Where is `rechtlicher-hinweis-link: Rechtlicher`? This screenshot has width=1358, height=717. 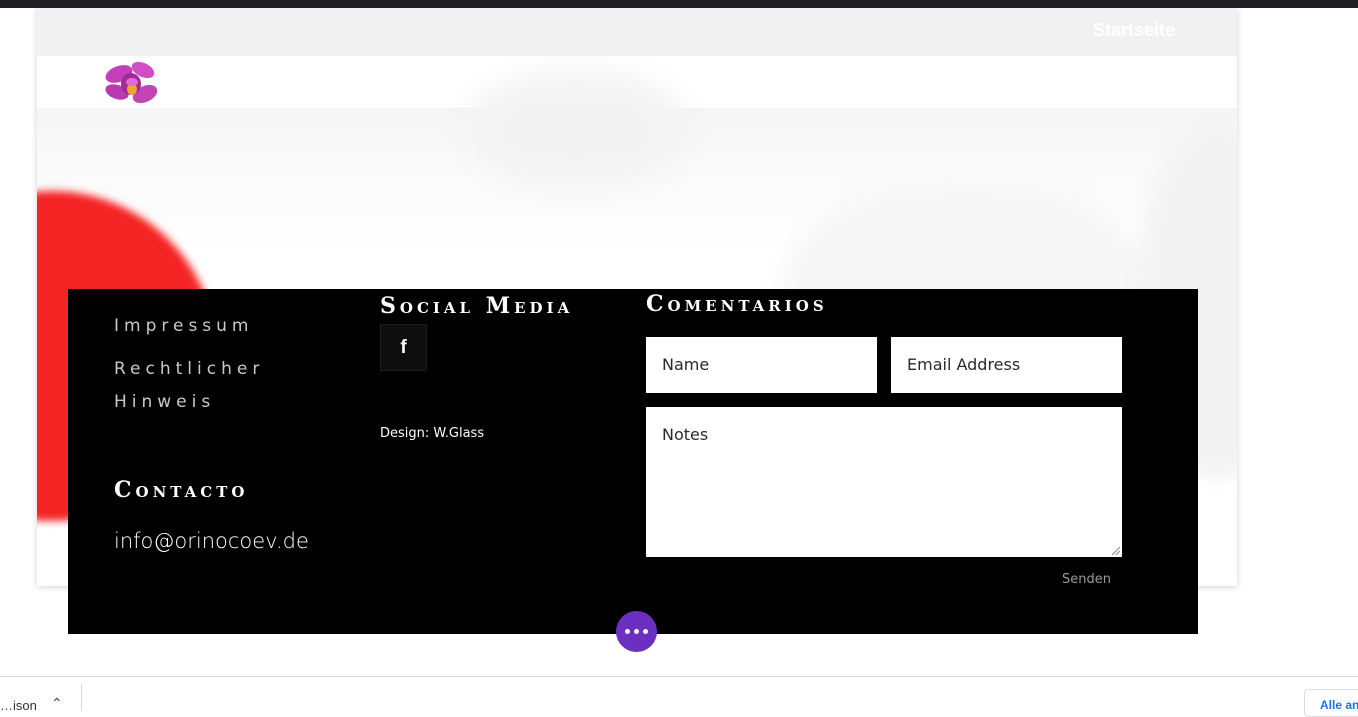 rechtlicher-hinweis-link: Rechtlicher is located at coordinates (189, 369).